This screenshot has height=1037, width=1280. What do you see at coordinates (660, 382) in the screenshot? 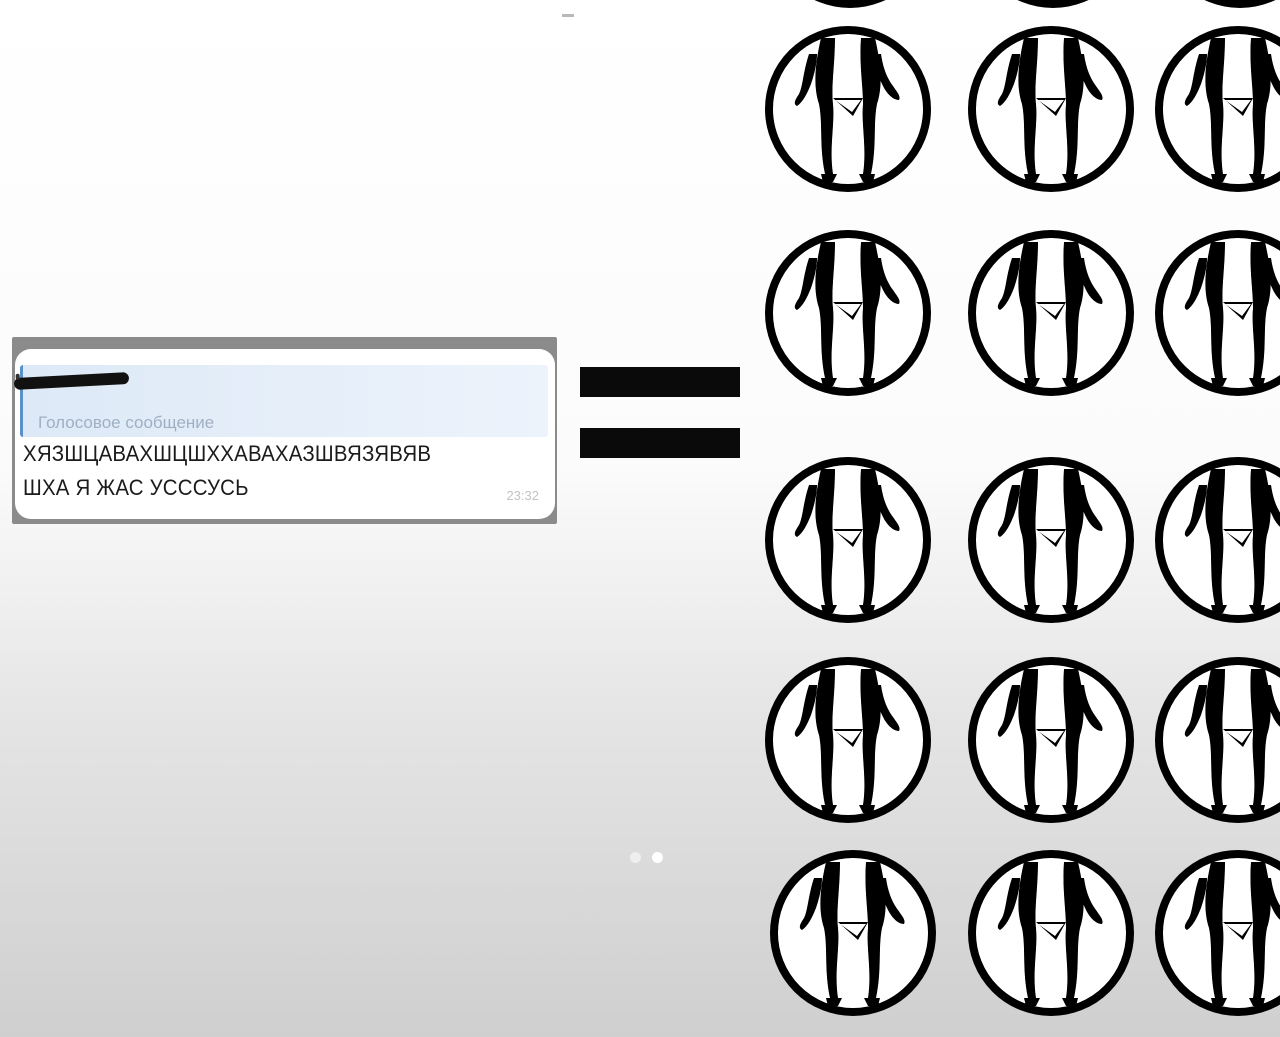
I see `equals-bar-top` at bounding box center [660, 382].